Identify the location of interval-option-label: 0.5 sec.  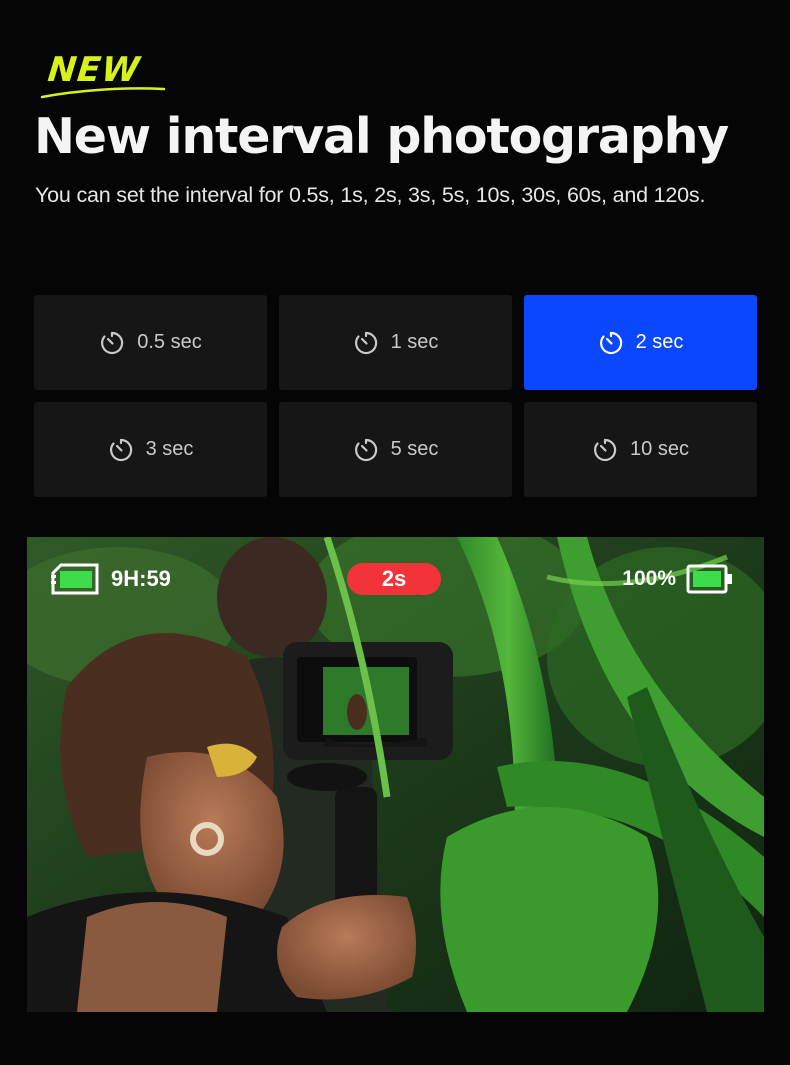
(169, 342).